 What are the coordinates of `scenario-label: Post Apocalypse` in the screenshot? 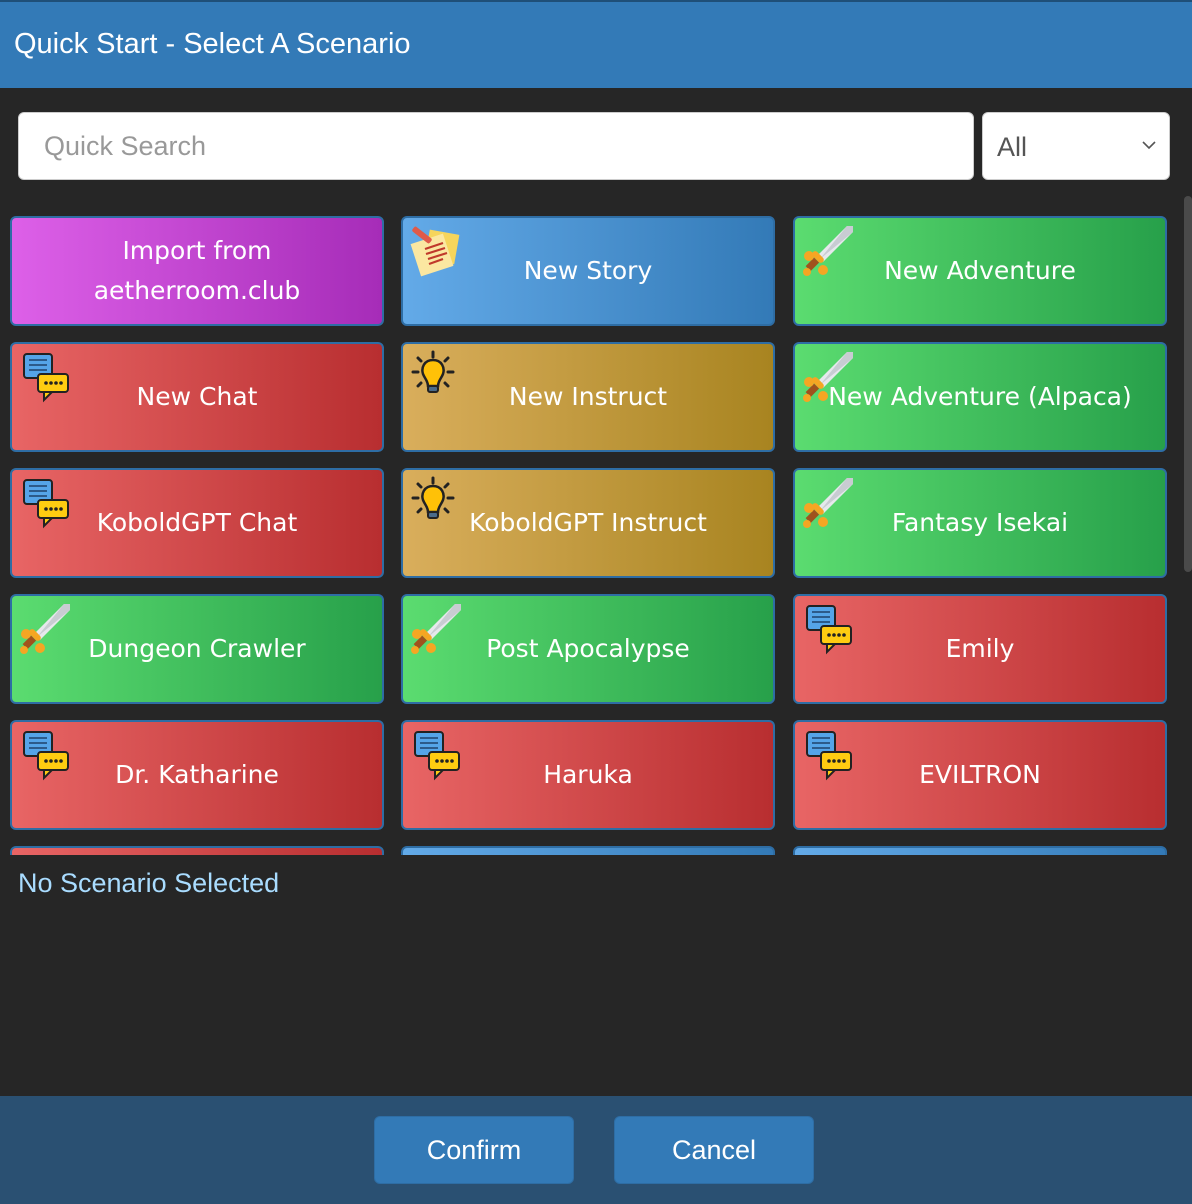 It's located at (588, 648).